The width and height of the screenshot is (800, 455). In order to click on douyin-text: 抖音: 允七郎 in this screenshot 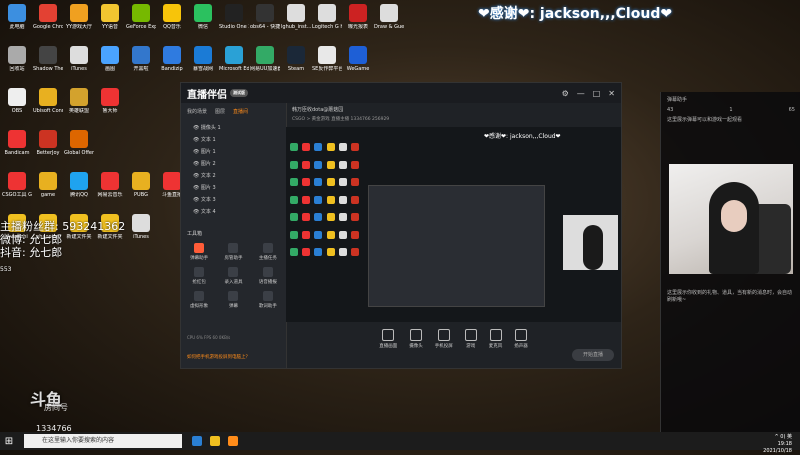, I will do `click(31, 252)`.